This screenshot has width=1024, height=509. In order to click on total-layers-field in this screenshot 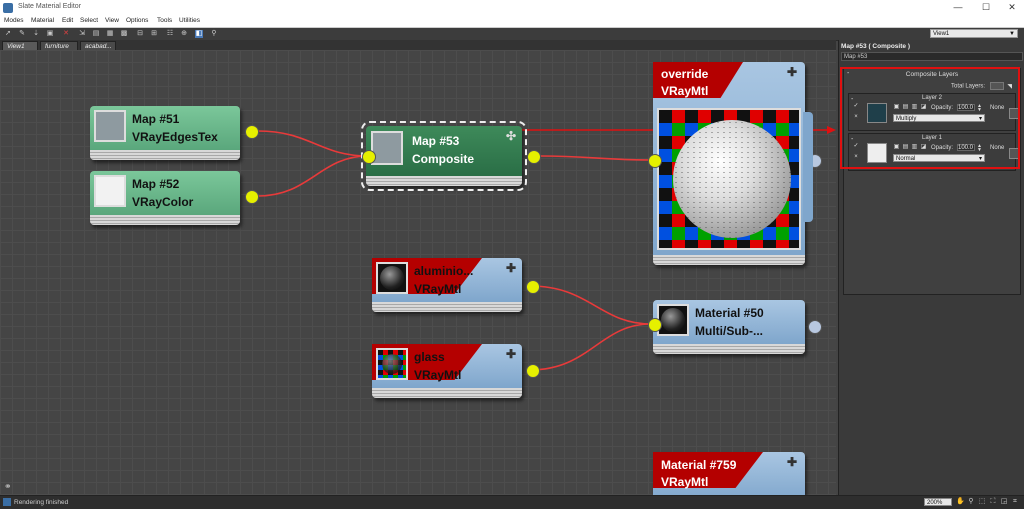, I will do `click(996, 86)`.